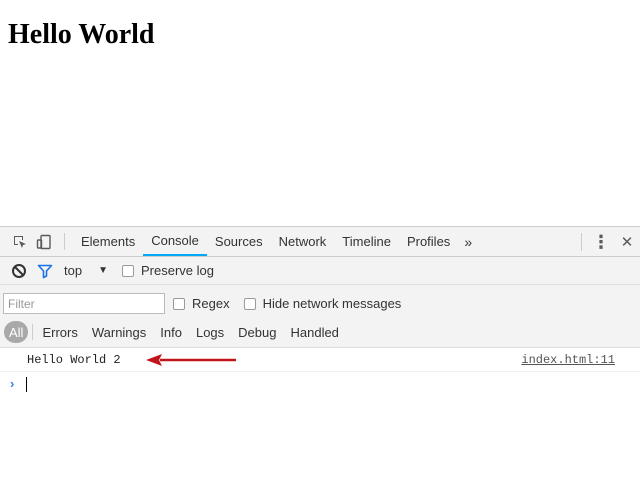 Image resolution: width=640 pixels, height=495 pixels. I want to click on close-icon: ✕, so click(627, 242).